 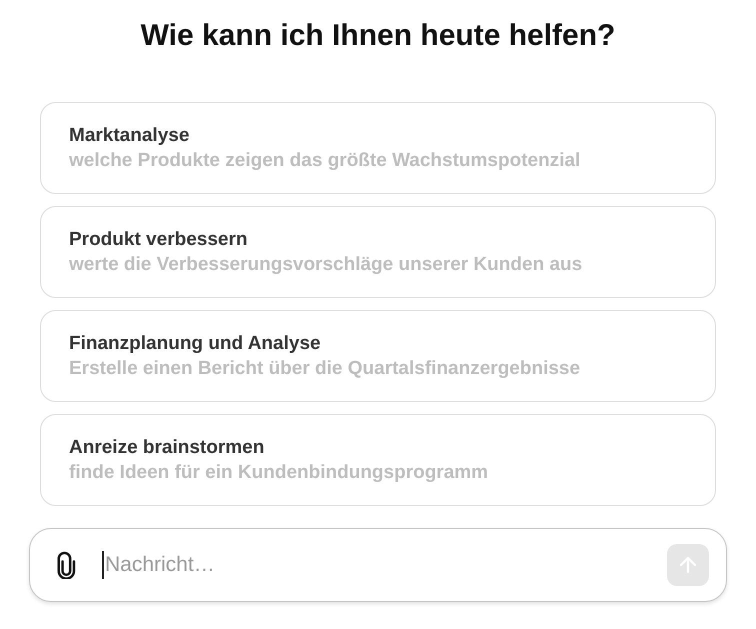 What do you see at coordinates (378, 36) in the screenshot?
I see `page-heading: Wie kann ich Ihnen heute helfen?` at bounding box center [378, 36].